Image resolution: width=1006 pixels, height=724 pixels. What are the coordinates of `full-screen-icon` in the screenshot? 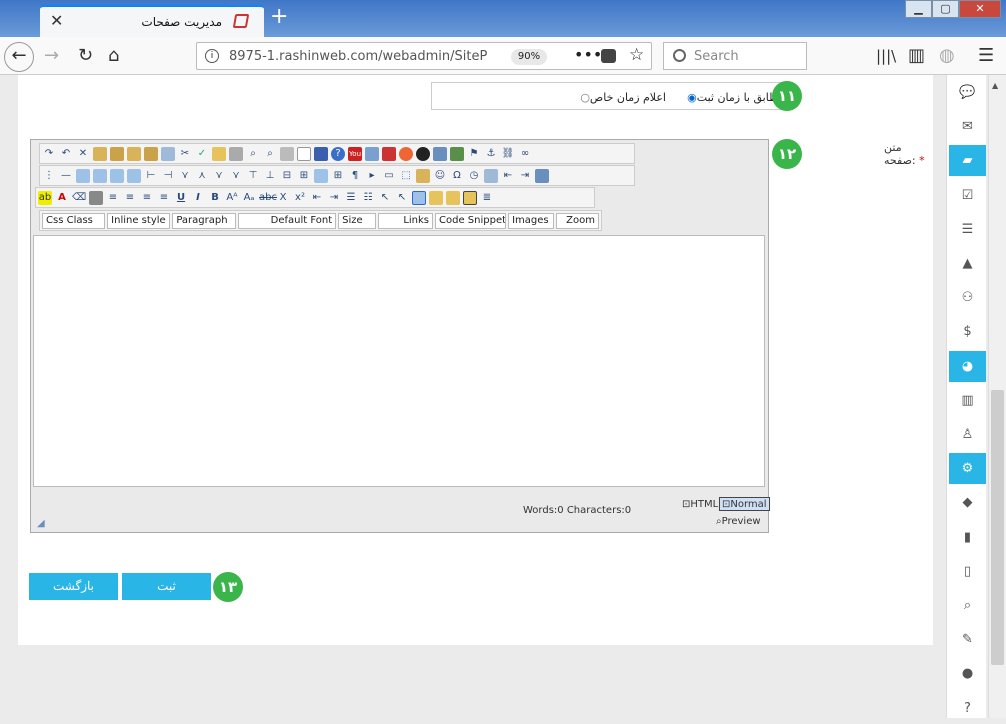 It's located at (470, 197).